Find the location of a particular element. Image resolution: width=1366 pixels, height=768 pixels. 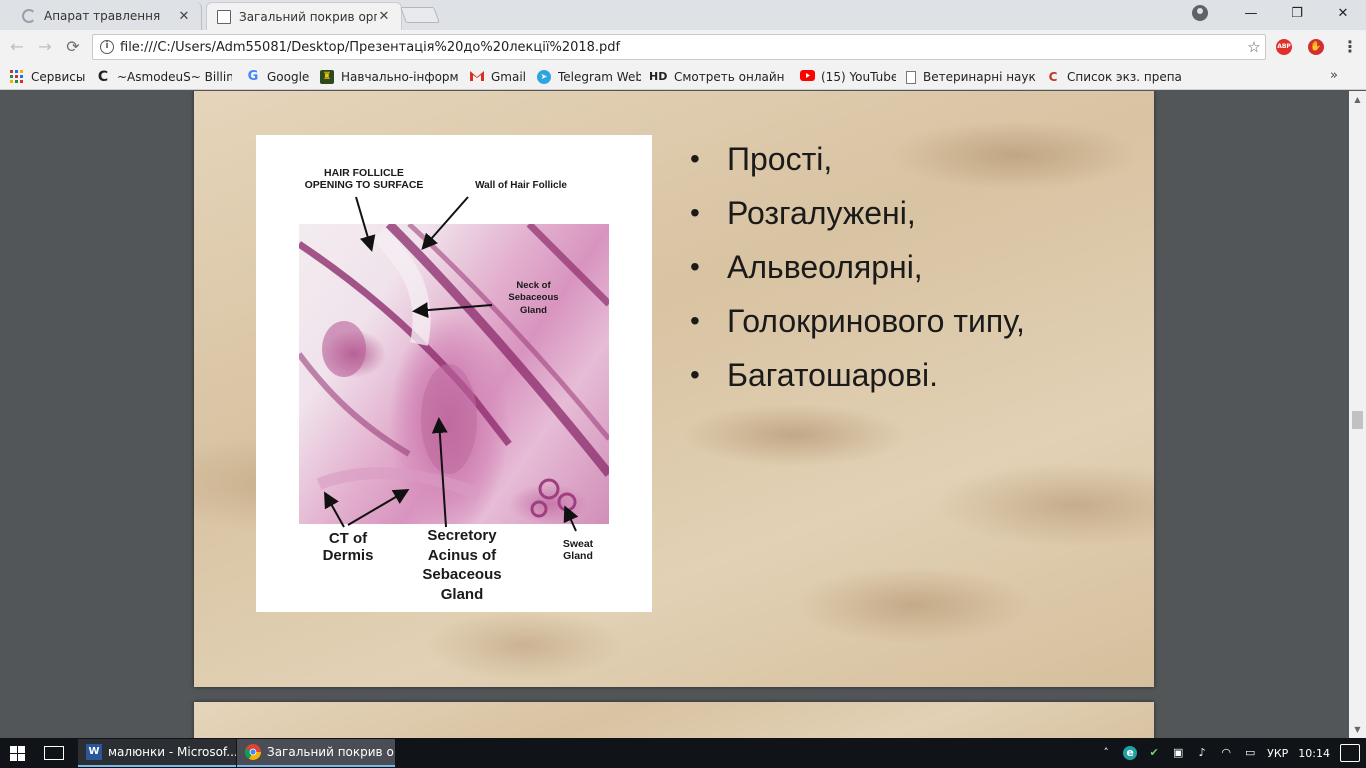

info-icon: i is located at coordinates (107, 47).